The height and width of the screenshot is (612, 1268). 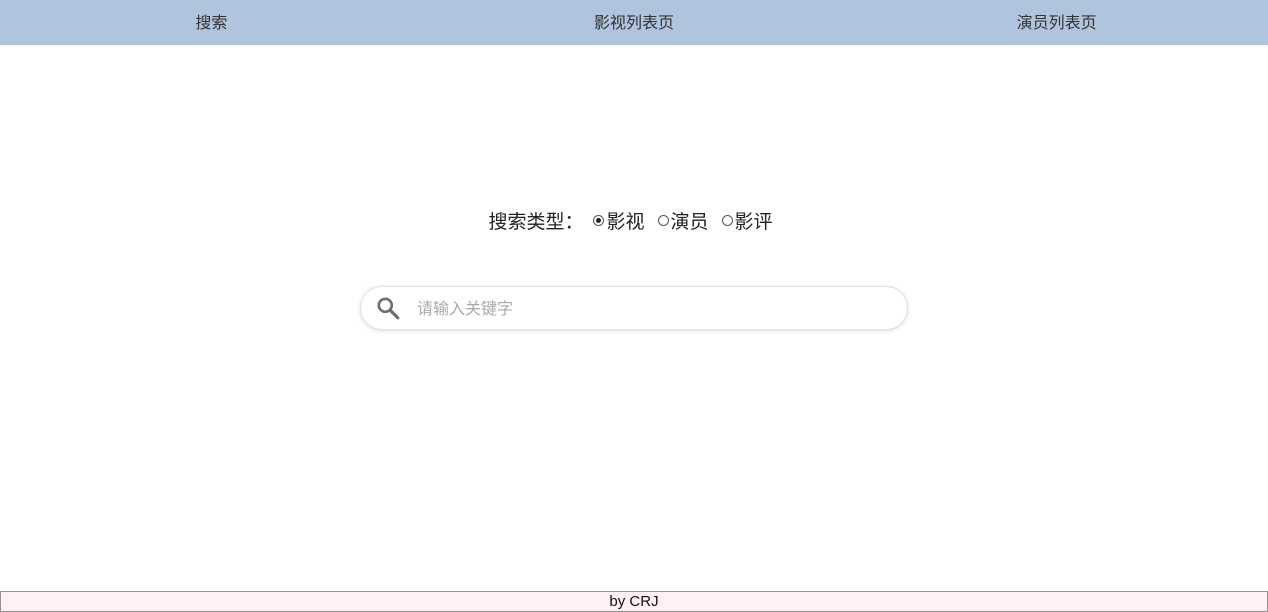 I want to click on radio-option-movie: 影视, so click(x=619, y=220).